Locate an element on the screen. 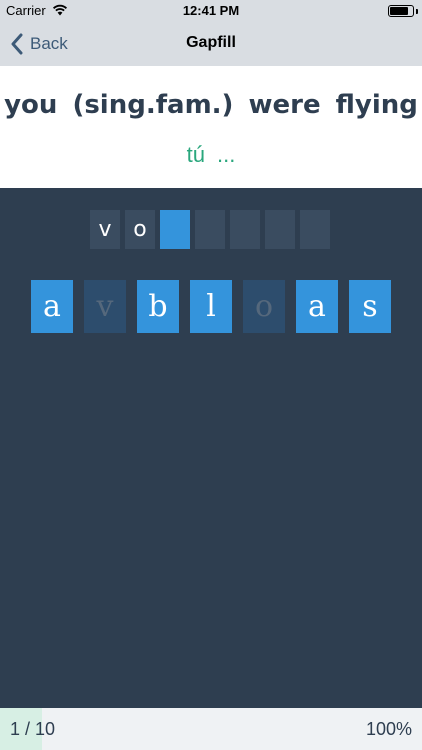 This screenshot has width=422, height=750. battery-level is located at coordinates (399, 11).